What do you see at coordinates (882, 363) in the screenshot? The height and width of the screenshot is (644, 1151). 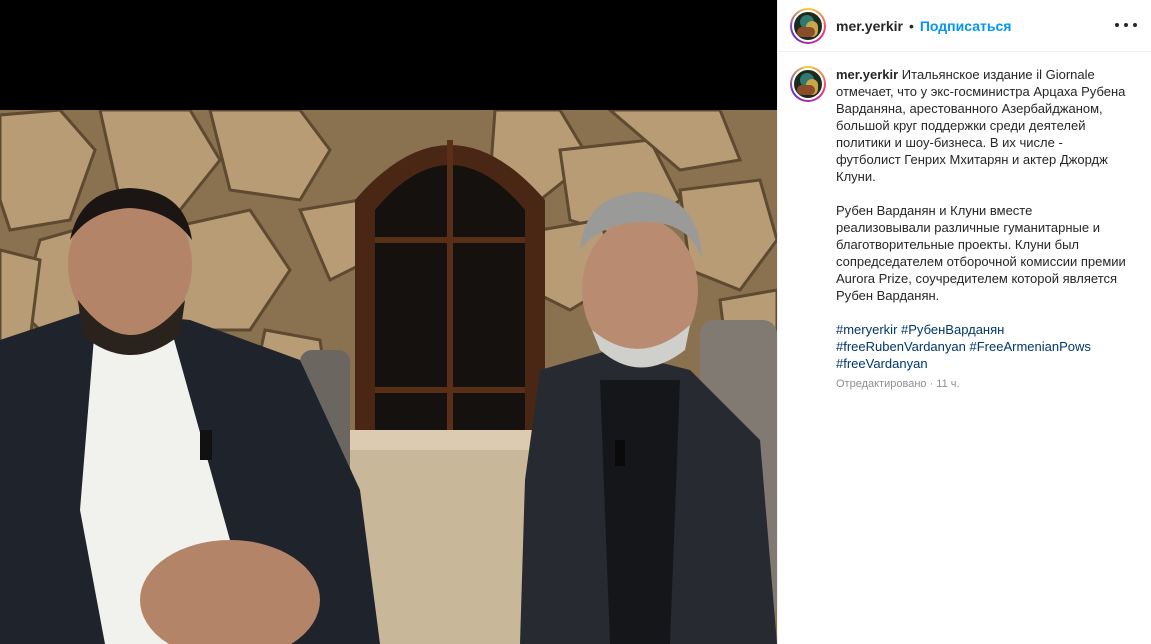 I see `hashtag: #freeVardanyan` at bounding box center [882, 363].